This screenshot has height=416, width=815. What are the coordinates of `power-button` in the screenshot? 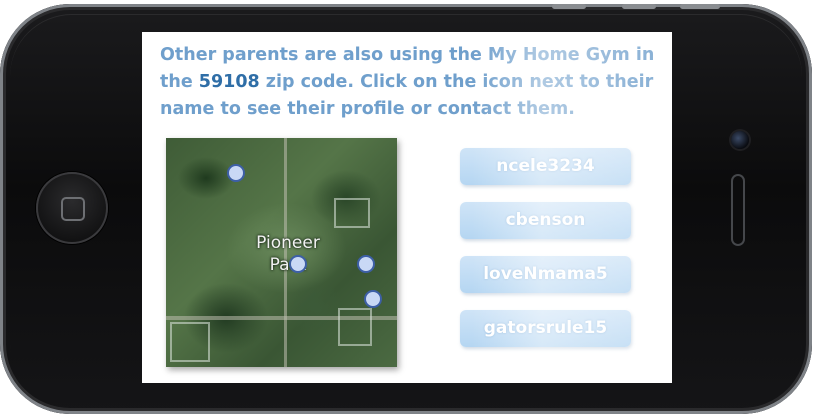 It's located at (700, 6).